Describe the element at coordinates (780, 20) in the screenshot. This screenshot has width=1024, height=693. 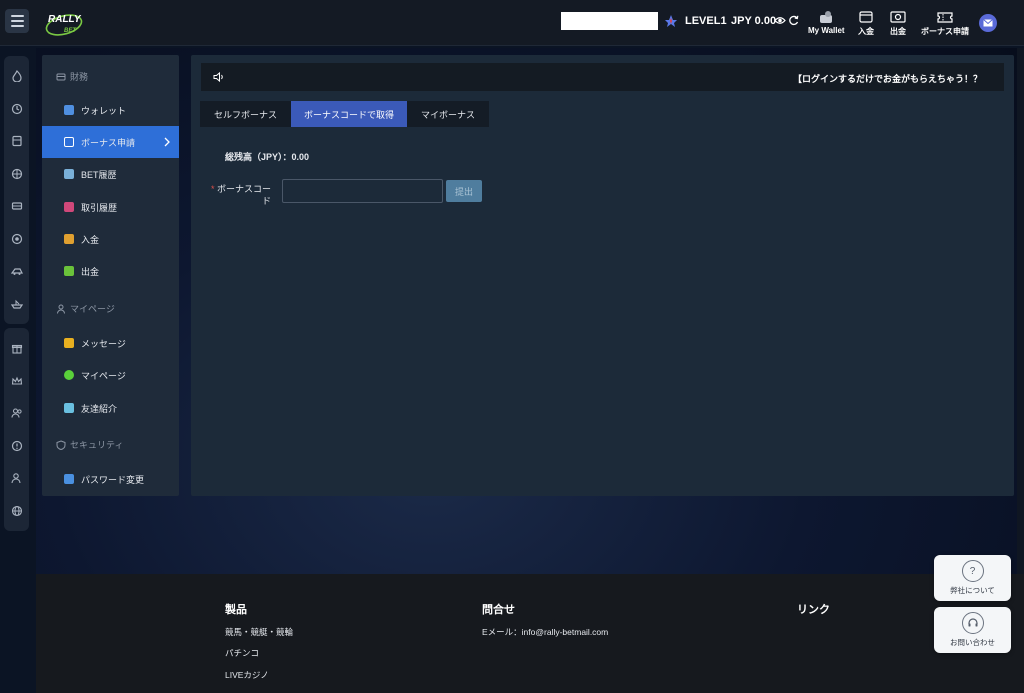
I see `eye-icon` at that location.